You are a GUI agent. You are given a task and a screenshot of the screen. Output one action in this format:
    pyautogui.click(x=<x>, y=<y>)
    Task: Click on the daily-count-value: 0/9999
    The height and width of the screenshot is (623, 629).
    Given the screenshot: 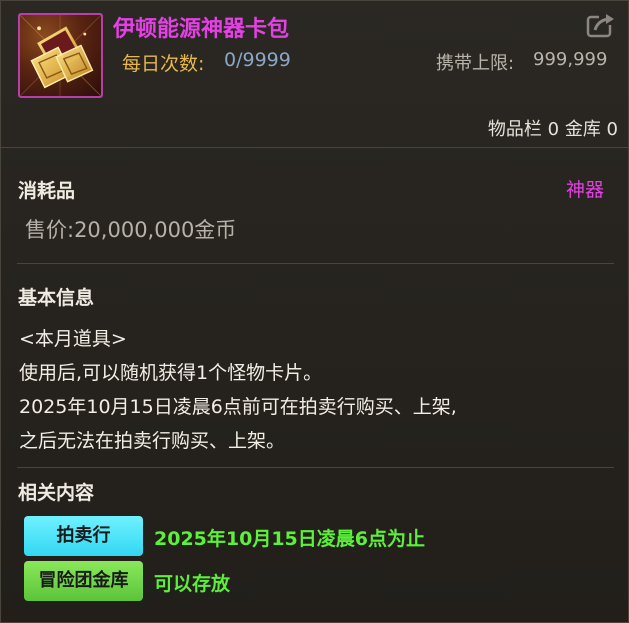 What is the action you would take?
    pyautogui.click(x=257, y=60)
    